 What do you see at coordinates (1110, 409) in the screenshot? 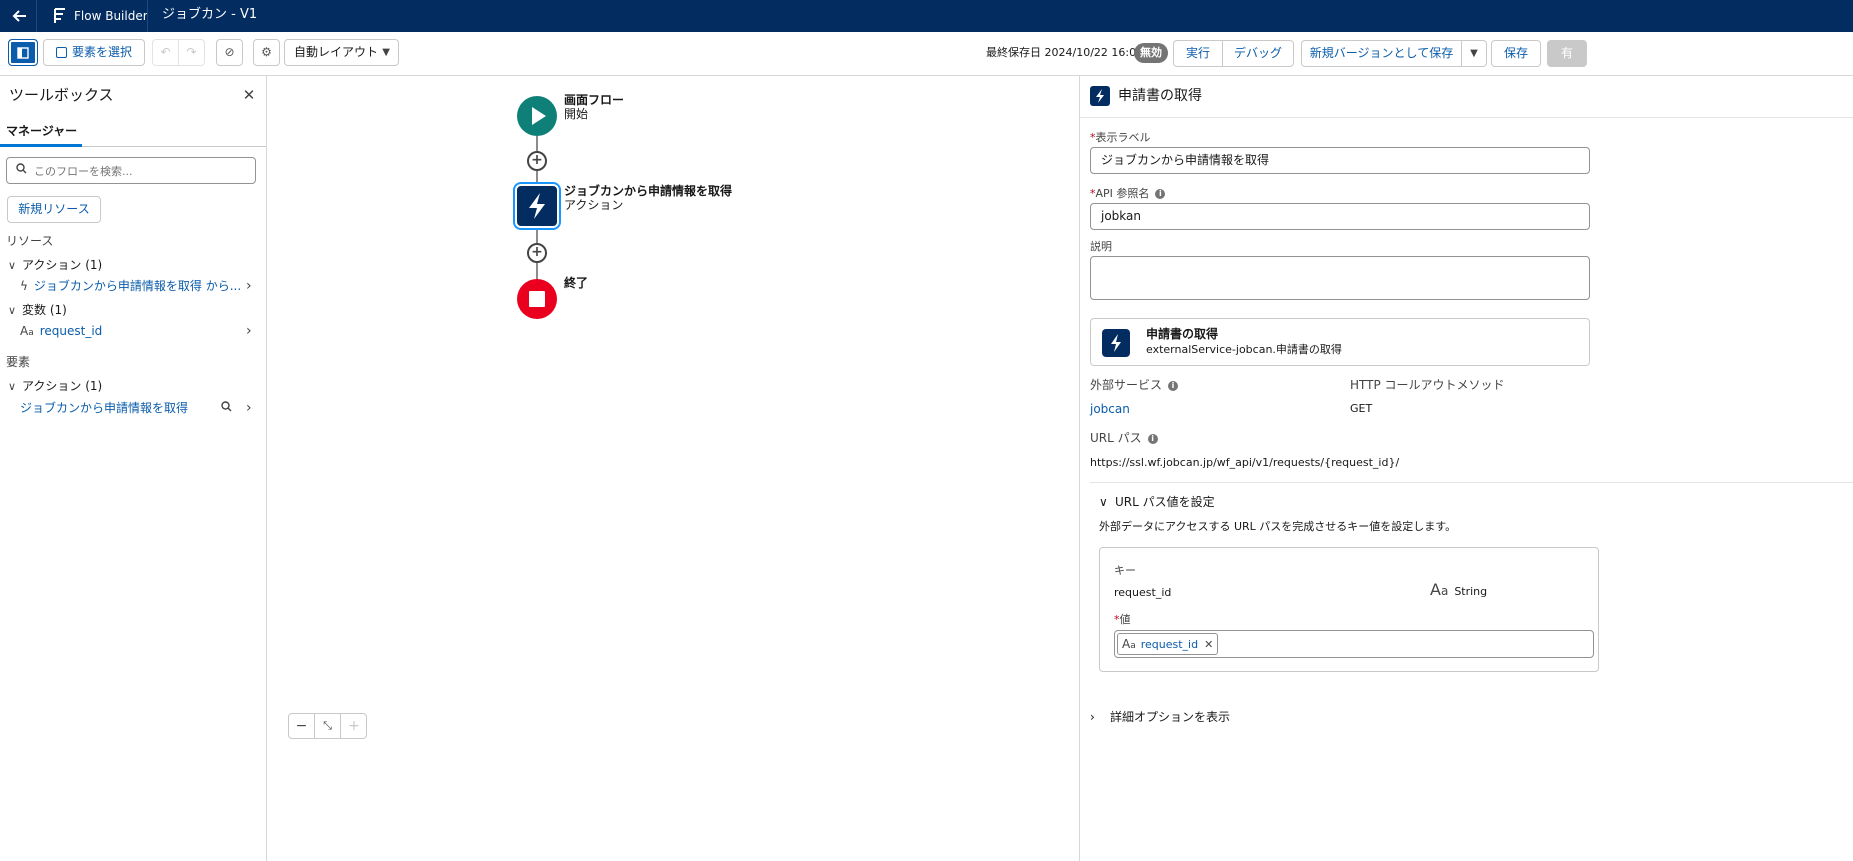
I see `external-service-link: jobcan` at bounding box center [1110, 409].